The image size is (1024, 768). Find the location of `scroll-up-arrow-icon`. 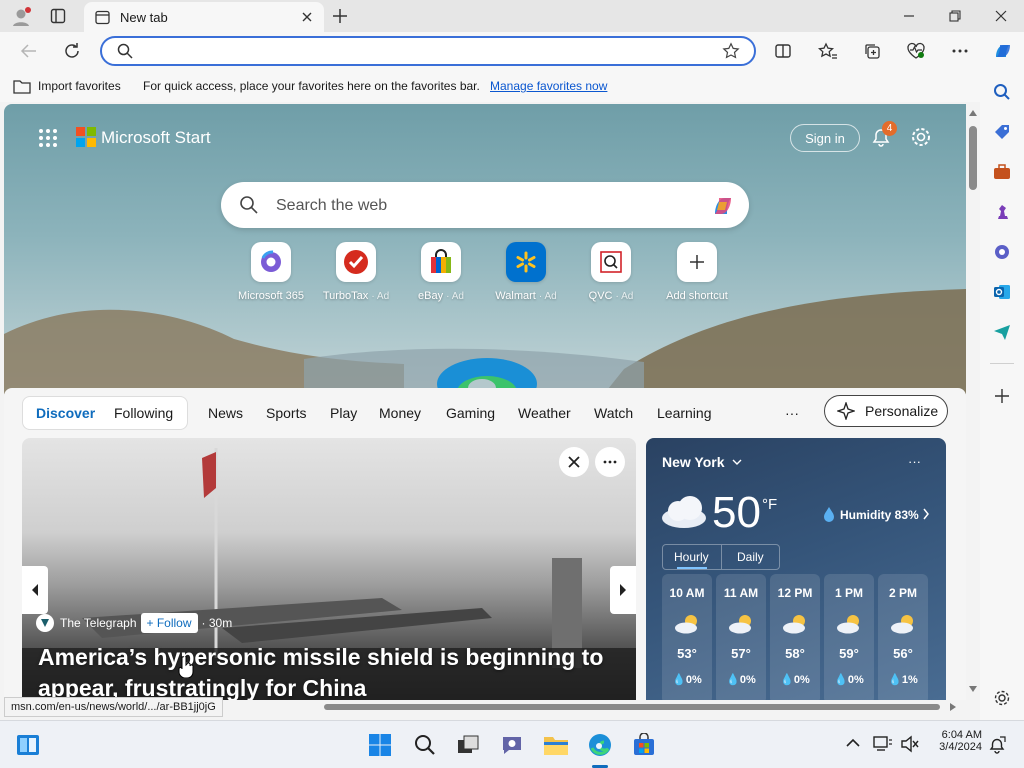

scroll-up-arrow-icon is located at coordinates (973, 113).